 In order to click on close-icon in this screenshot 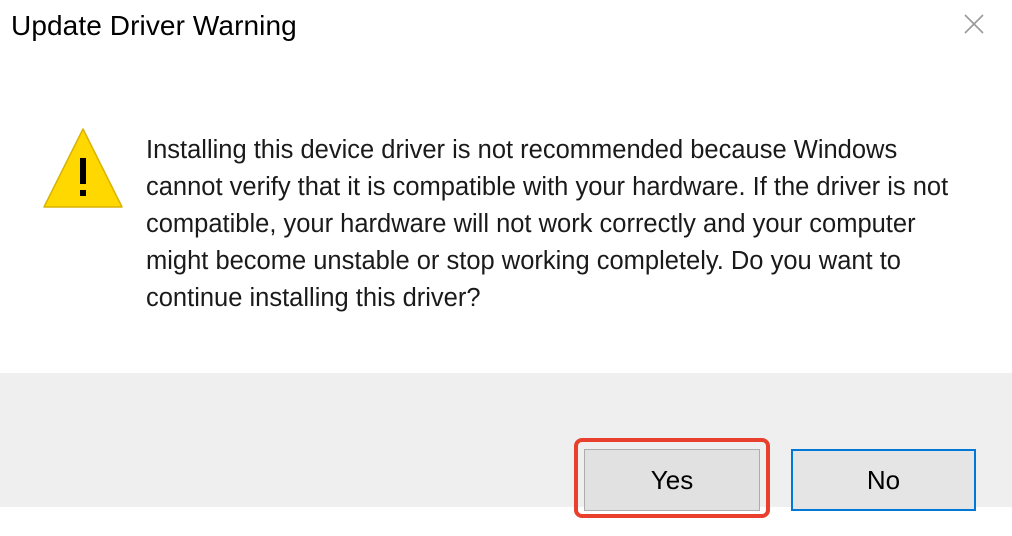, I will do `click(974, 24)`.